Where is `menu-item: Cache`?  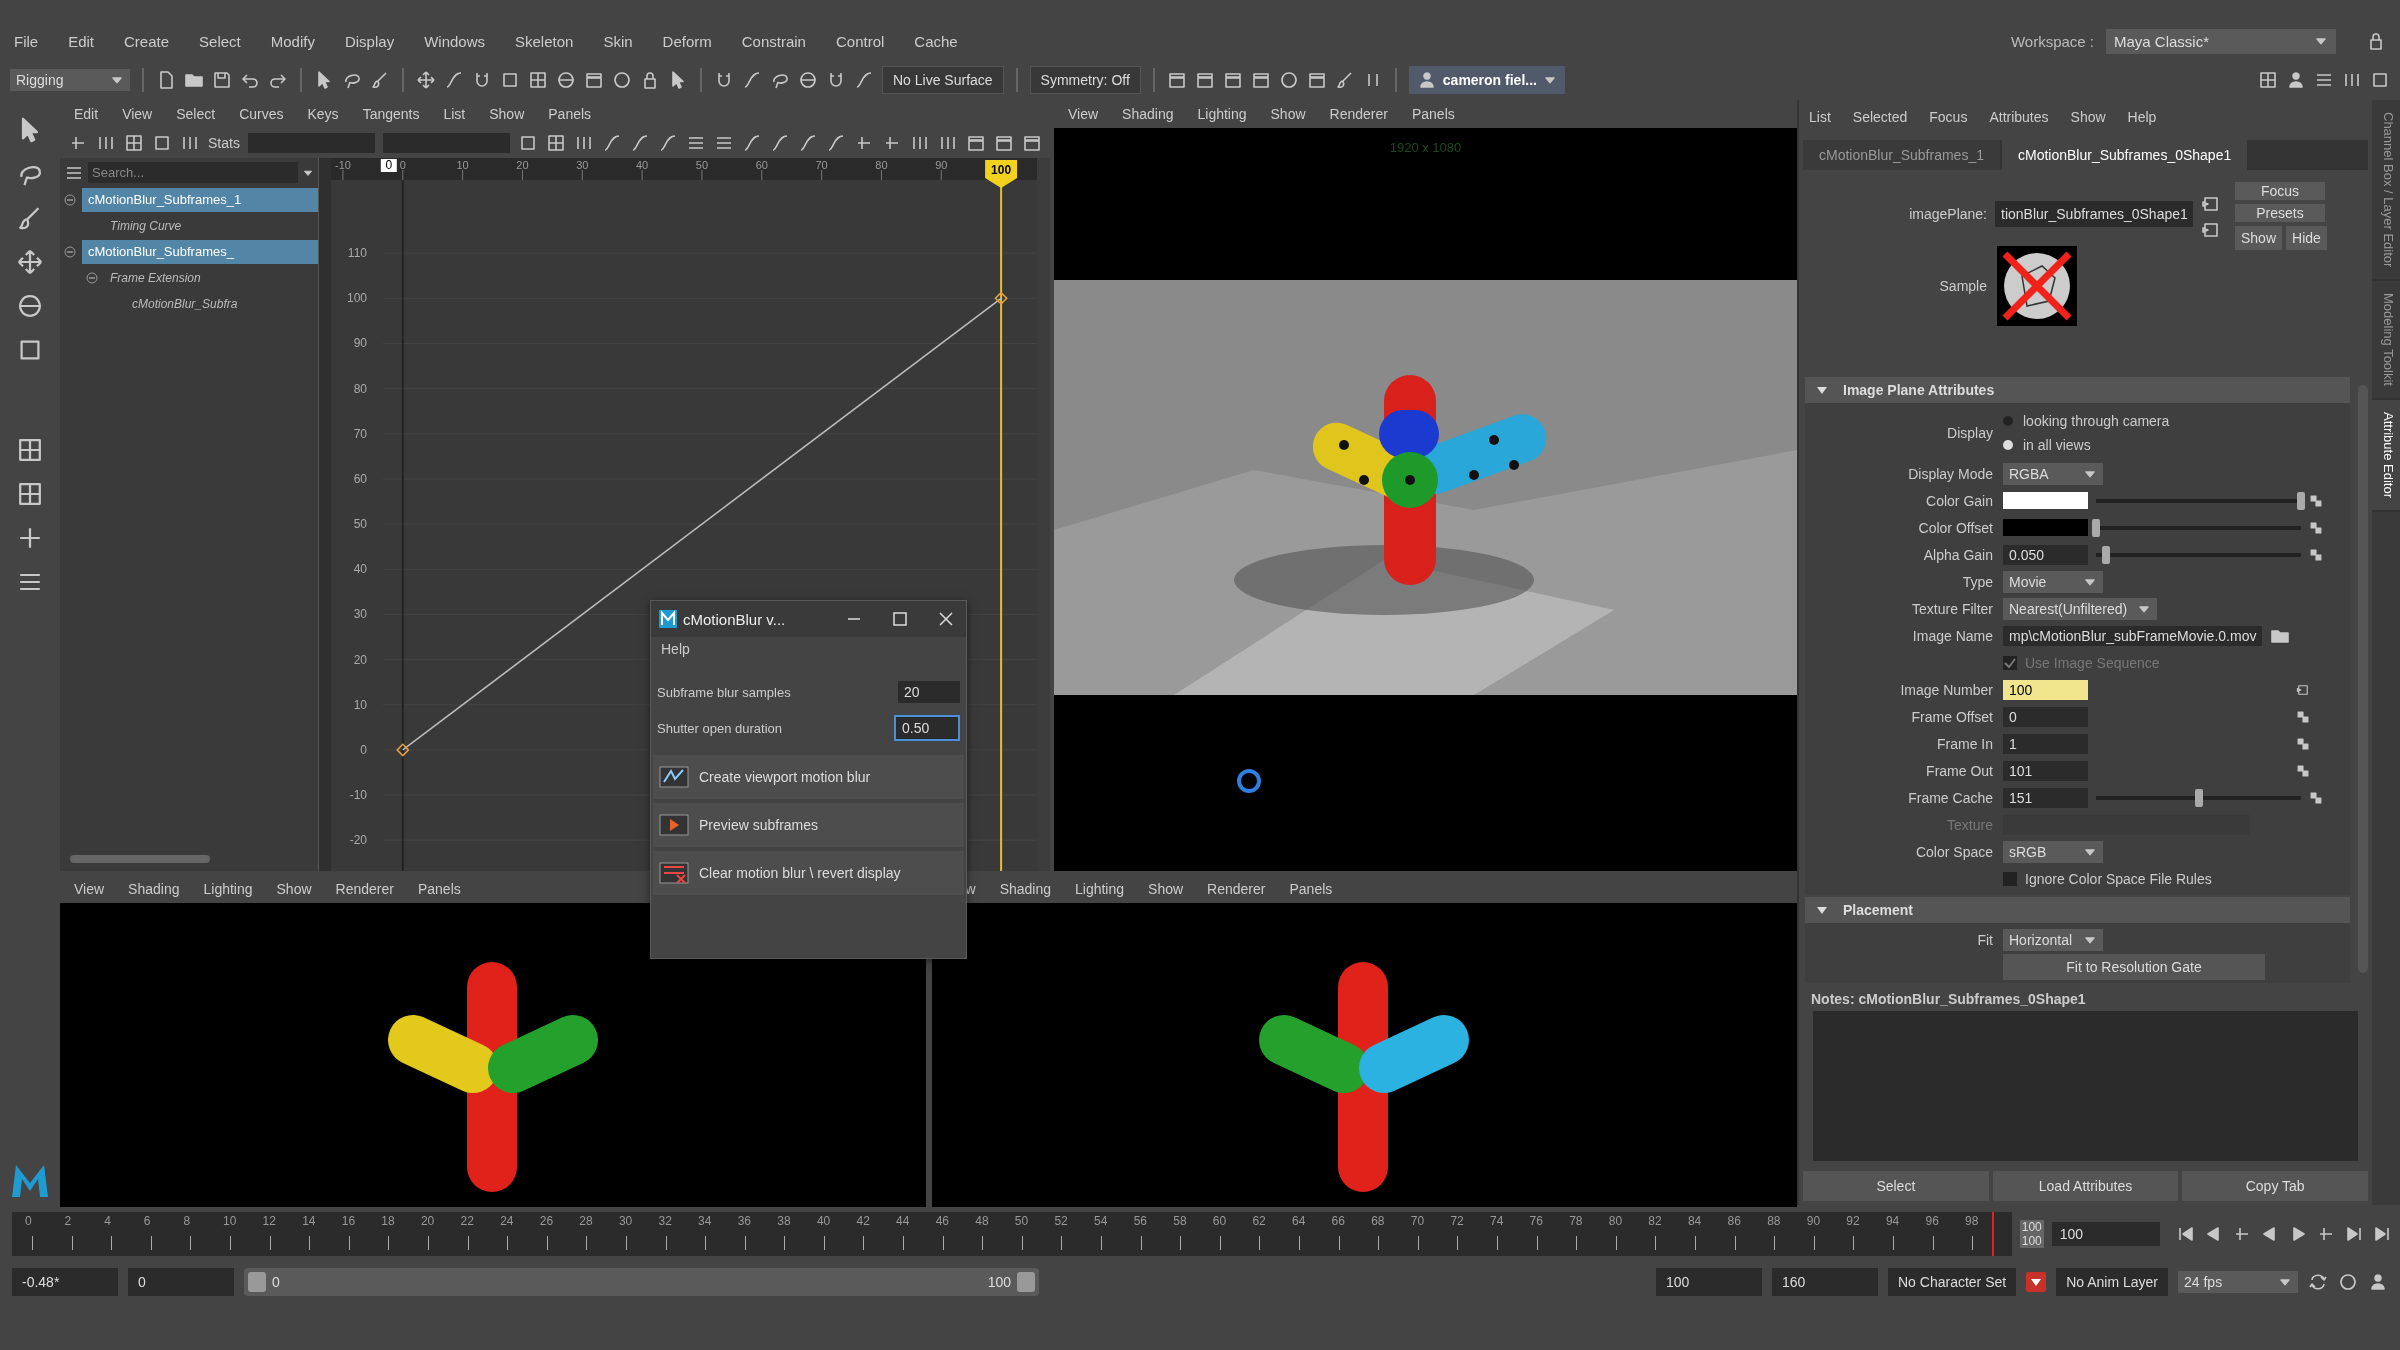
menu-item: Cache is located at coordinates (936, 41).